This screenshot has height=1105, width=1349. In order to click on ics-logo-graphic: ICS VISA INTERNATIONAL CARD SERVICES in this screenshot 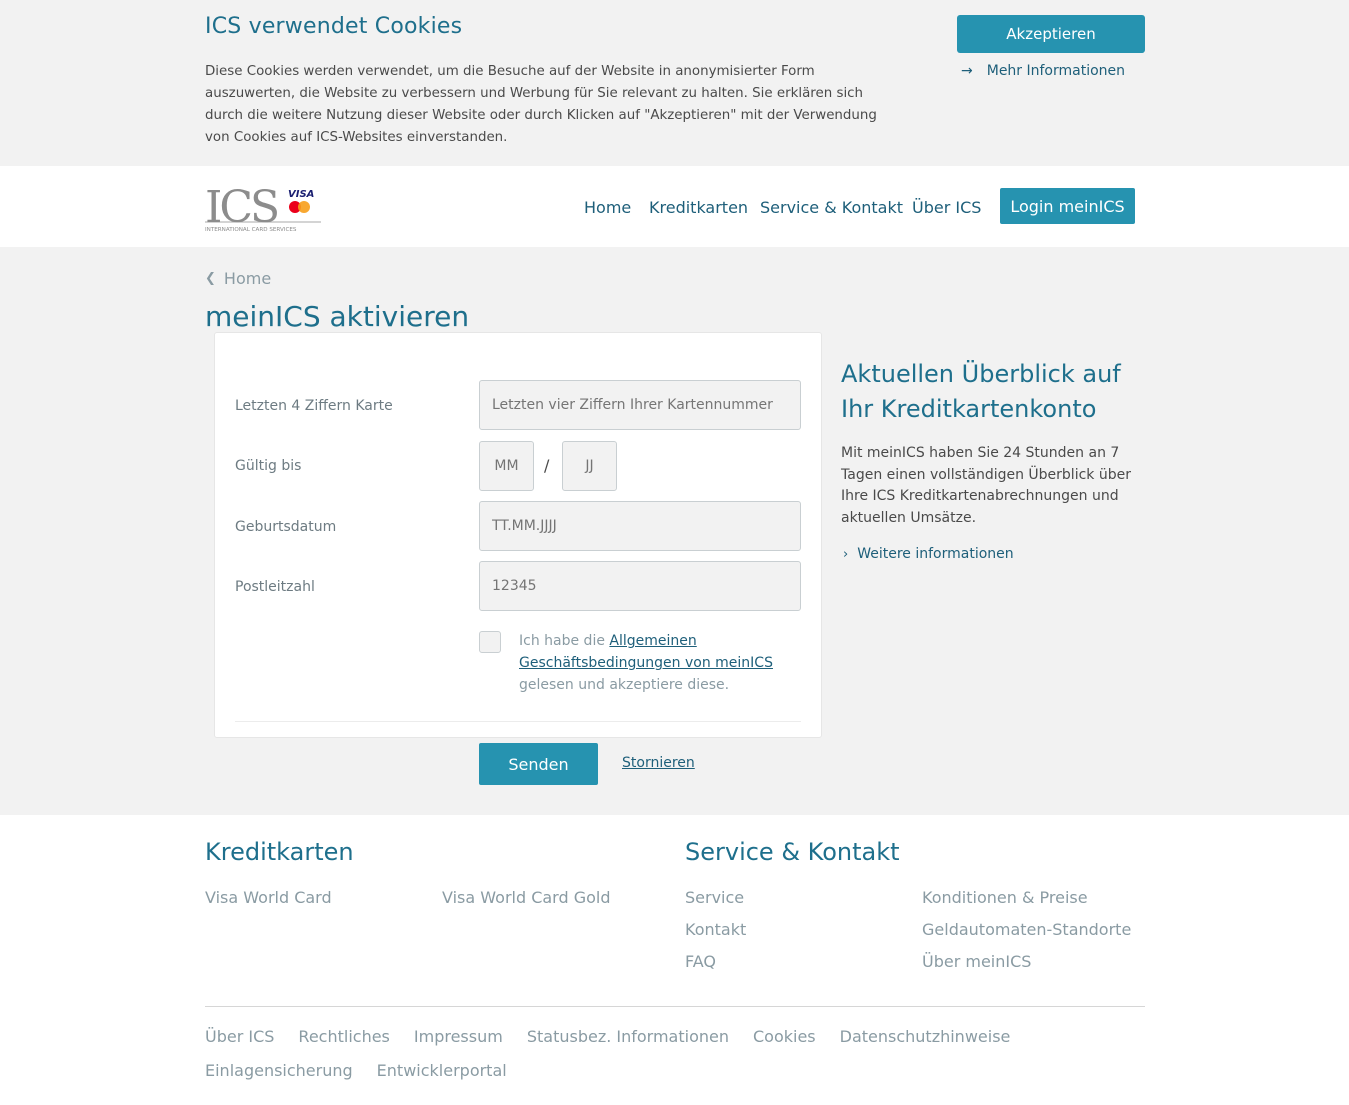, I will do `click(263, 207)`.